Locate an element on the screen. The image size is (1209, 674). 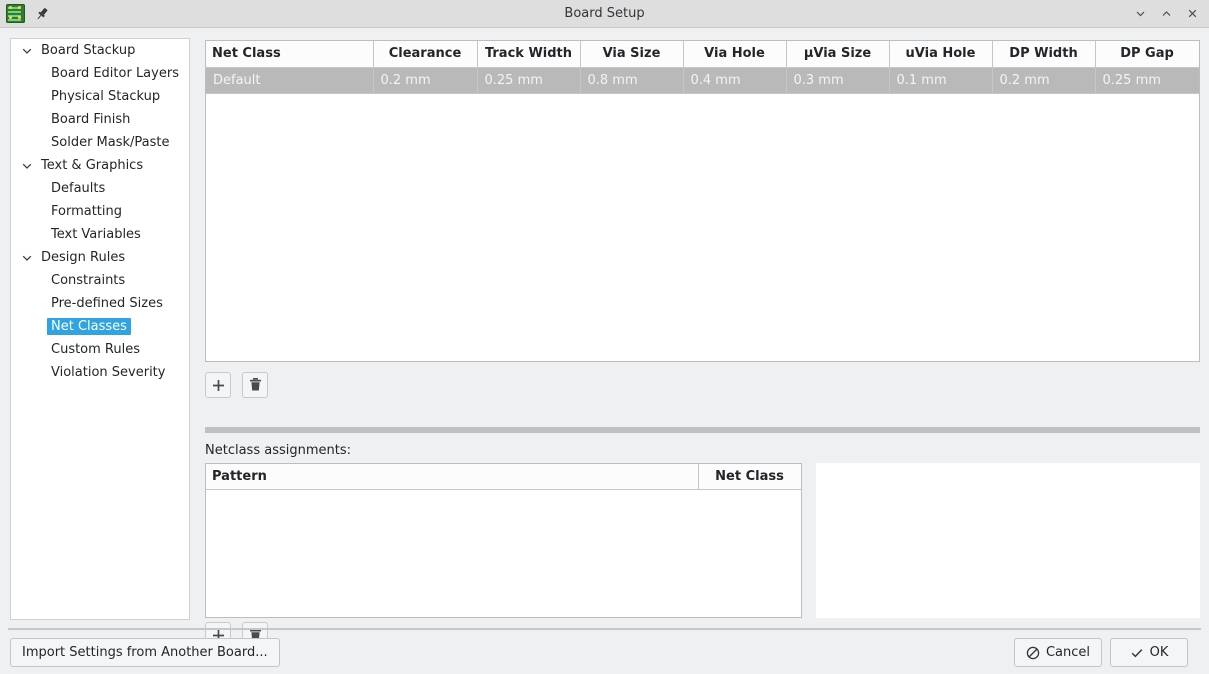
sidebar-item-constraints: Constraints is located at coordinates (100, 280).